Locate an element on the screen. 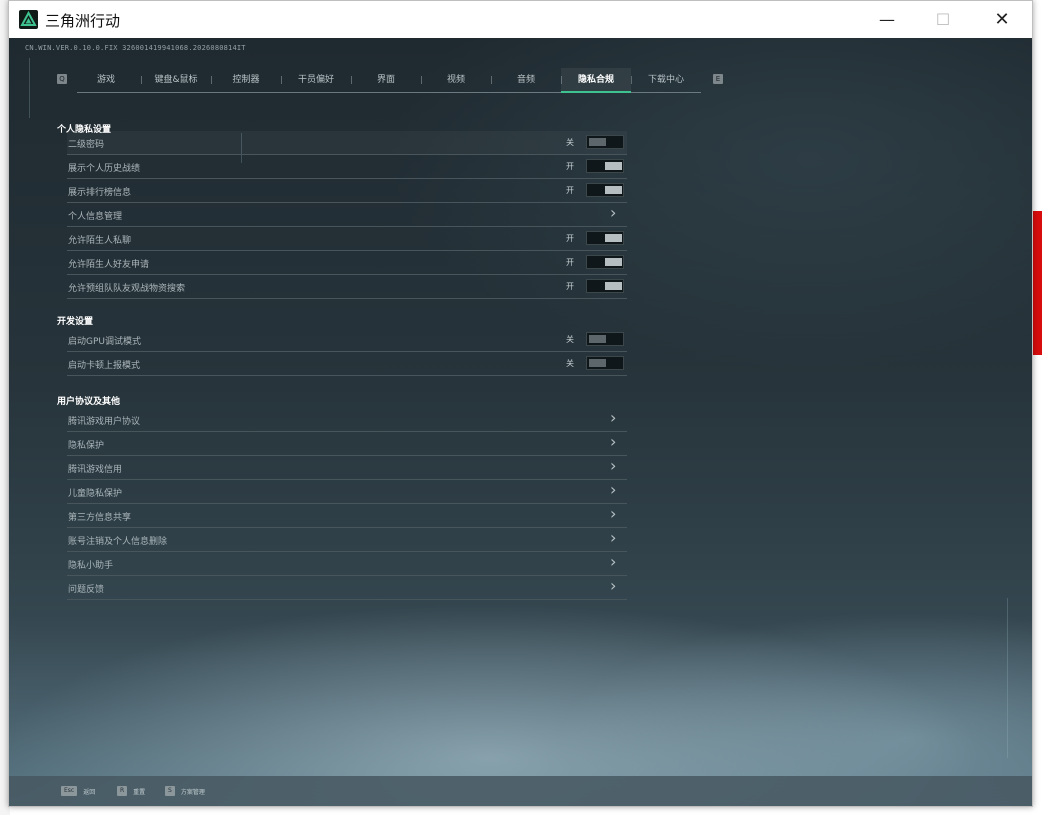 Image resolution: width=1042 pixels, height=815 pixels. setting-row-agreements-3: 儿童隐私保护 › is located at coordinates (347, 492).